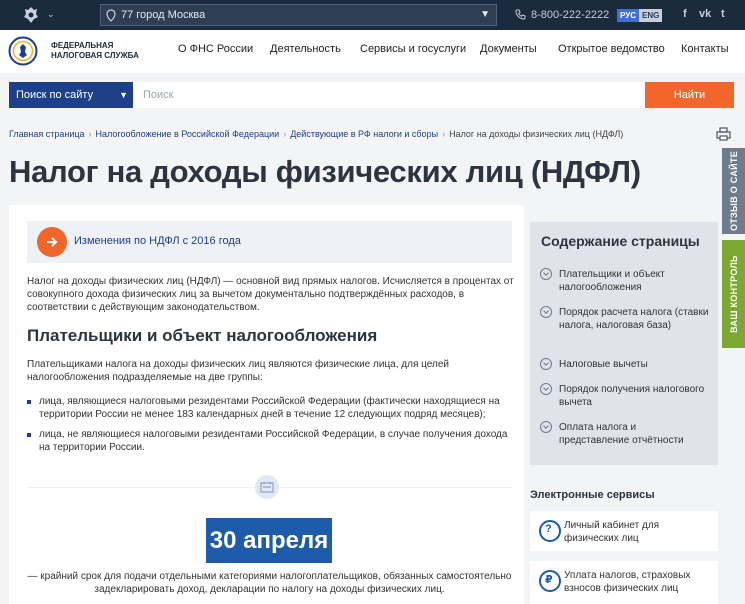  What do you see at coordinates (269, 242) in the screenshot?
I see `changes-banner: Изменения по НДФЛ с 2016 года` at bounding box center [269, 242].